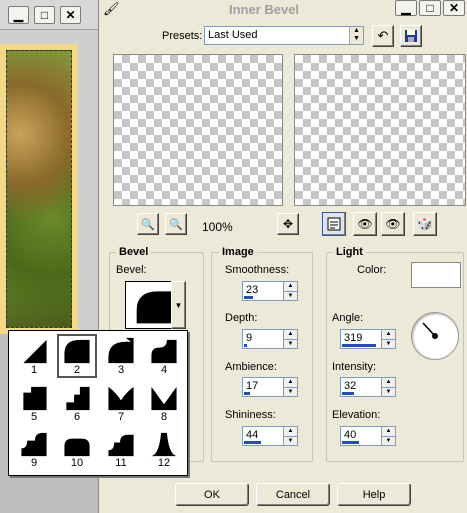 The height and width of the screenshot is (513, 467). I want to click on shininess-spinner: 44 ▲ ▼, so click(270, 436).